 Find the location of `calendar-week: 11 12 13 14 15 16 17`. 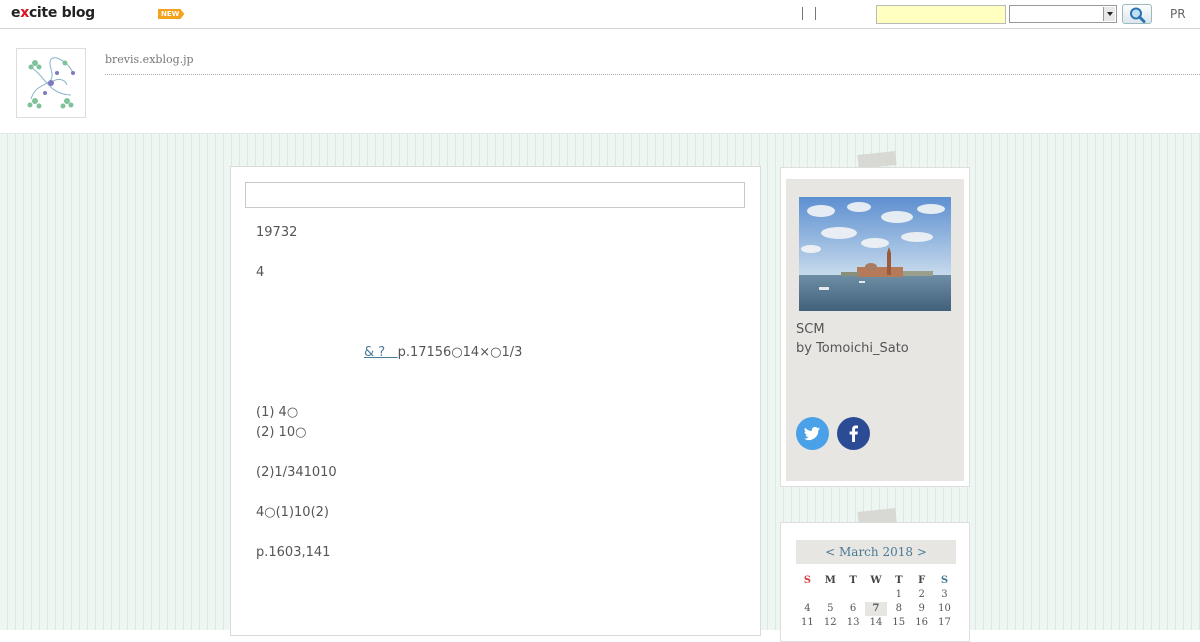

calendar-week: 11 12 13 14 15 16 17 is located at coordinates (876, 623).